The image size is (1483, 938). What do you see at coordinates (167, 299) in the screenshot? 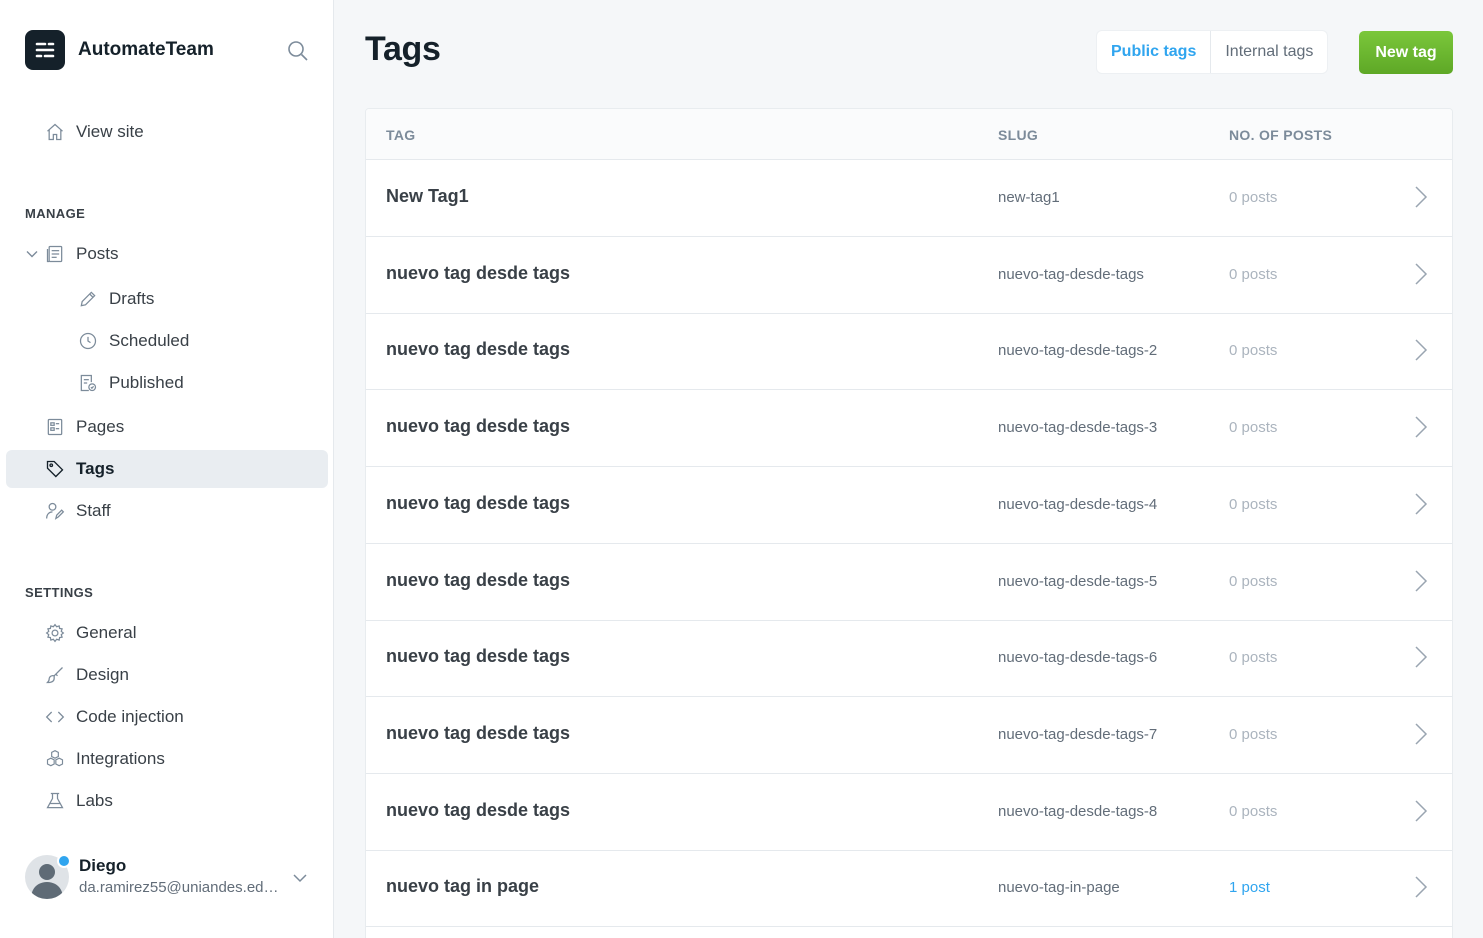
I see `sidebar-item-drafts: Drafts` at bounding box center [167, 299].